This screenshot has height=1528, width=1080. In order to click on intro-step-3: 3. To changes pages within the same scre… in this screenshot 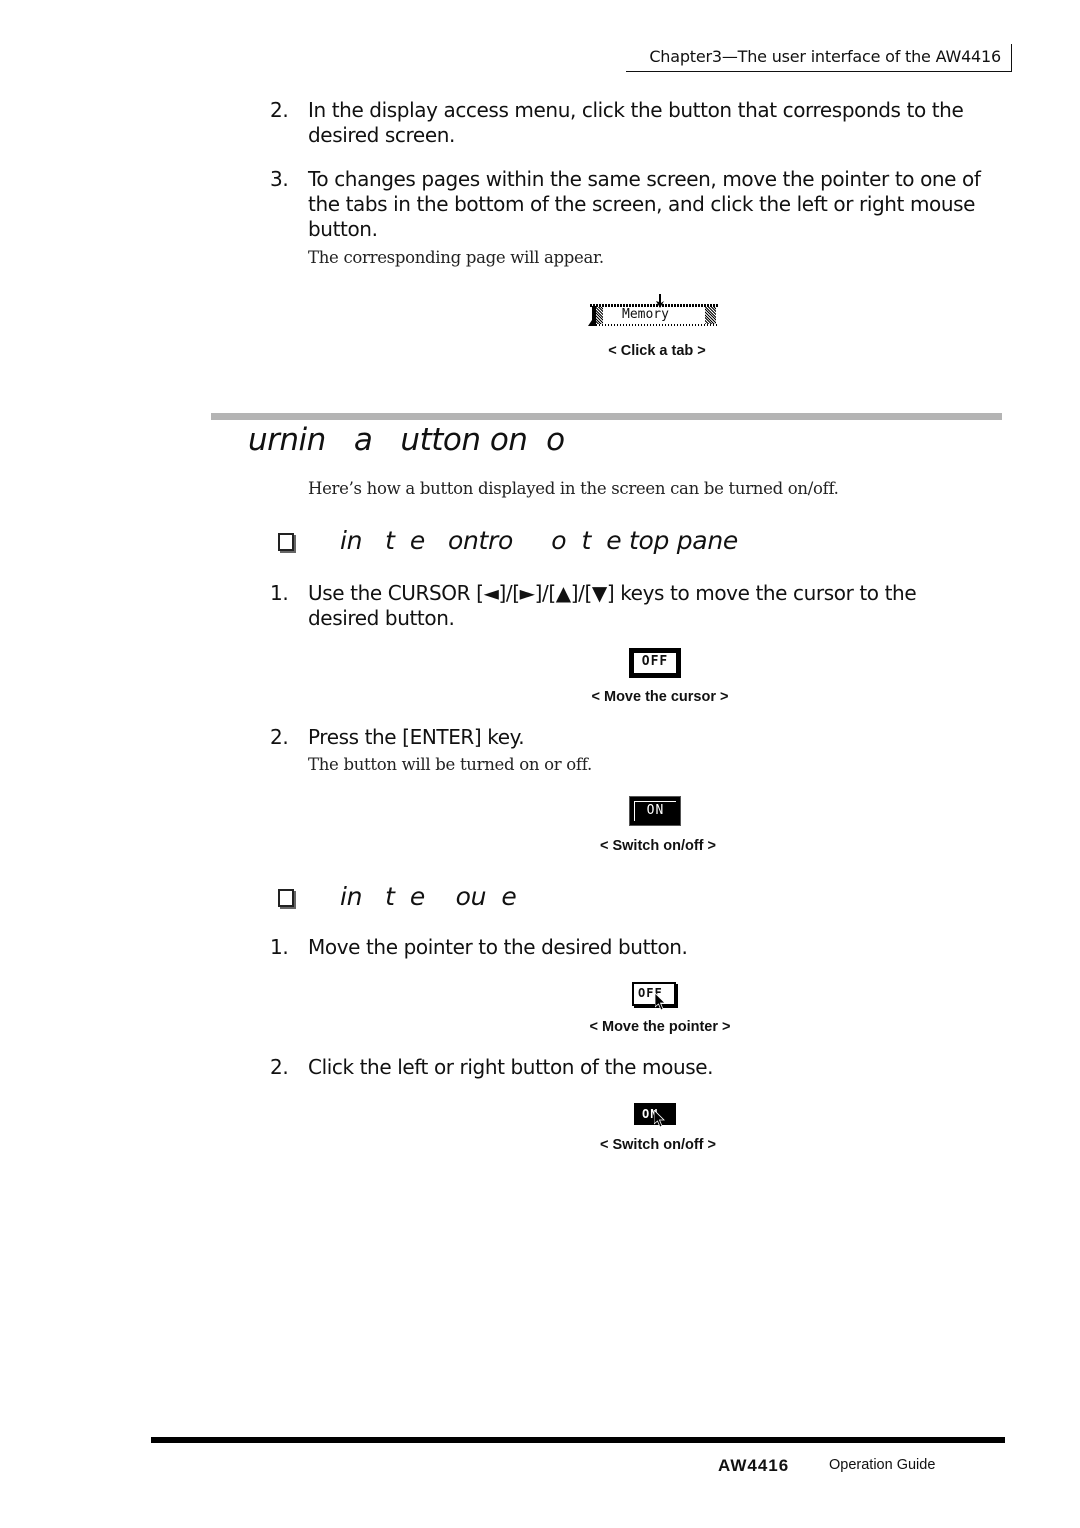, I will do `click(640, 204)`.